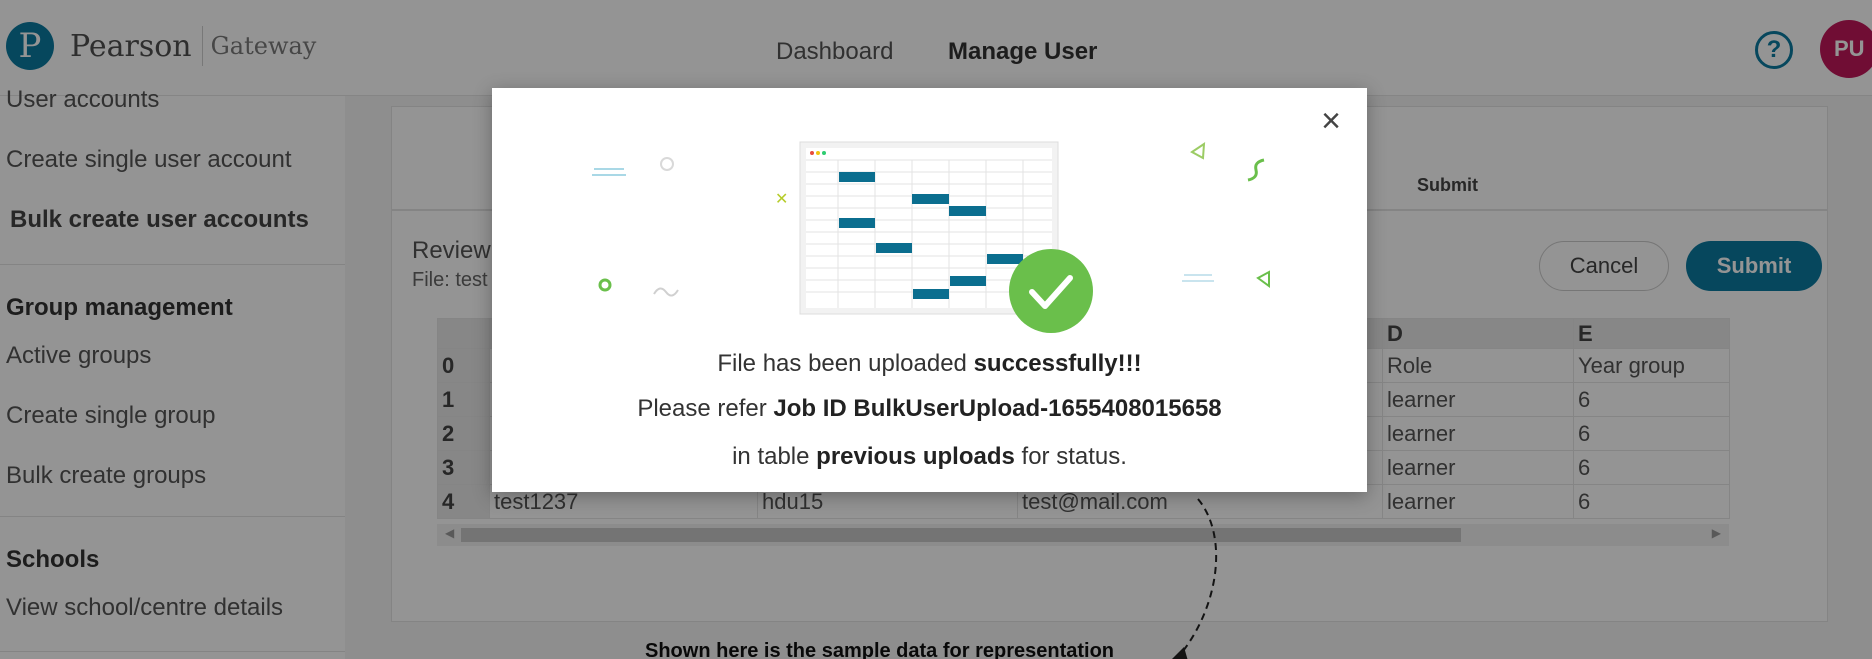 The image size is (1872, 659). What do you see at coordinates (931, 237) in the screenshot?
I see `spreadsheet-success-illustration: ✕` at bounding box center [931, 237].